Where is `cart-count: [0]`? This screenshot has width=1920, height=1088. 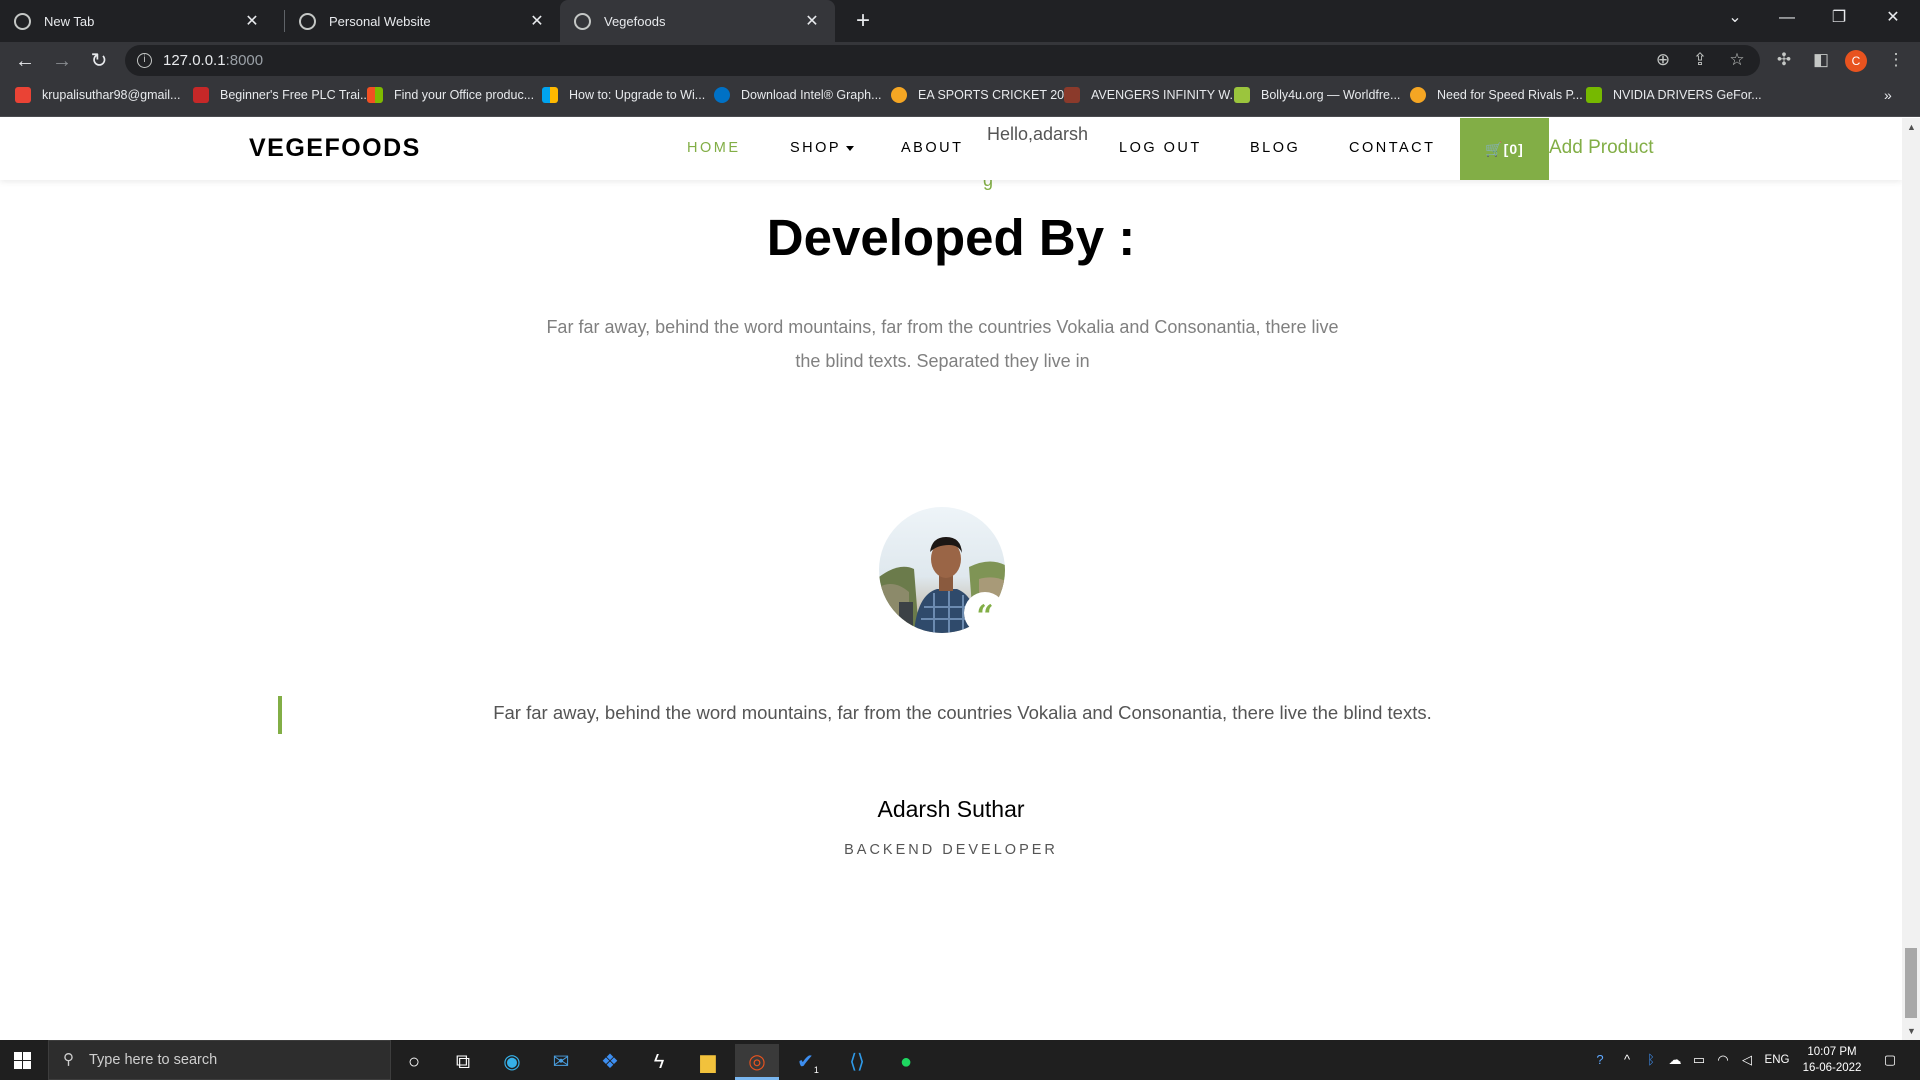
cart-count: [0] is located at coordinates (1513, 149).